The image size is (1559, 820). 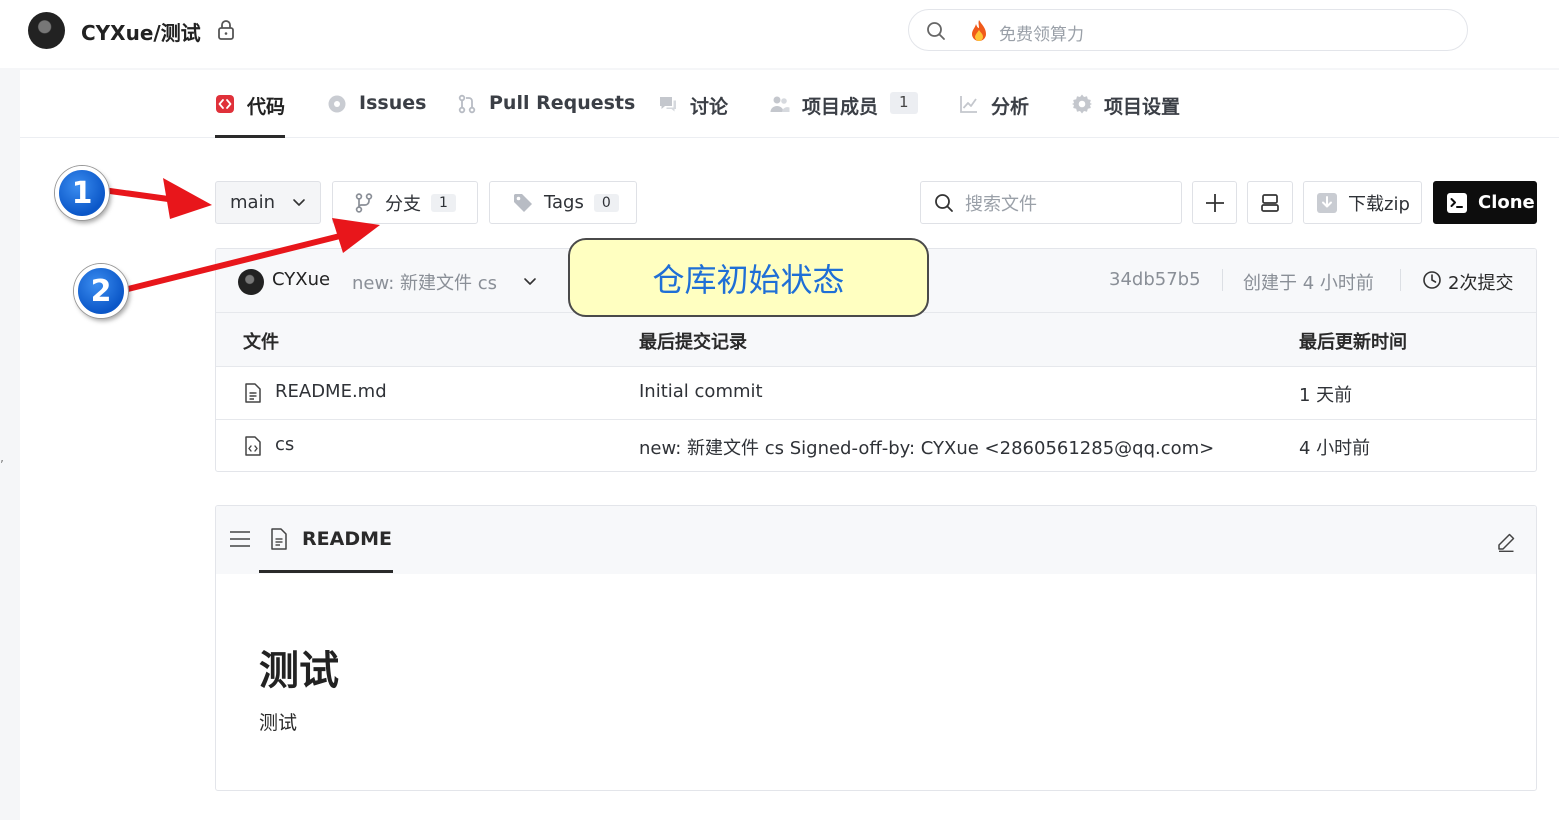 I want to click on file-search-placeholder: 搜索文件, so click(x=1001, y=204).